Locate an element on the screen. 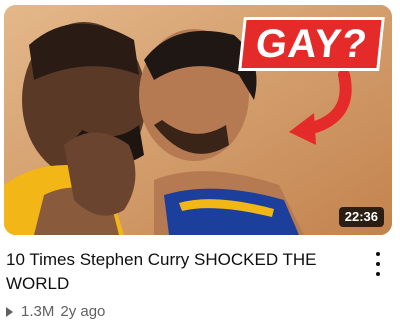  upload-age: 2y ago is located at coordinates (83, 311).